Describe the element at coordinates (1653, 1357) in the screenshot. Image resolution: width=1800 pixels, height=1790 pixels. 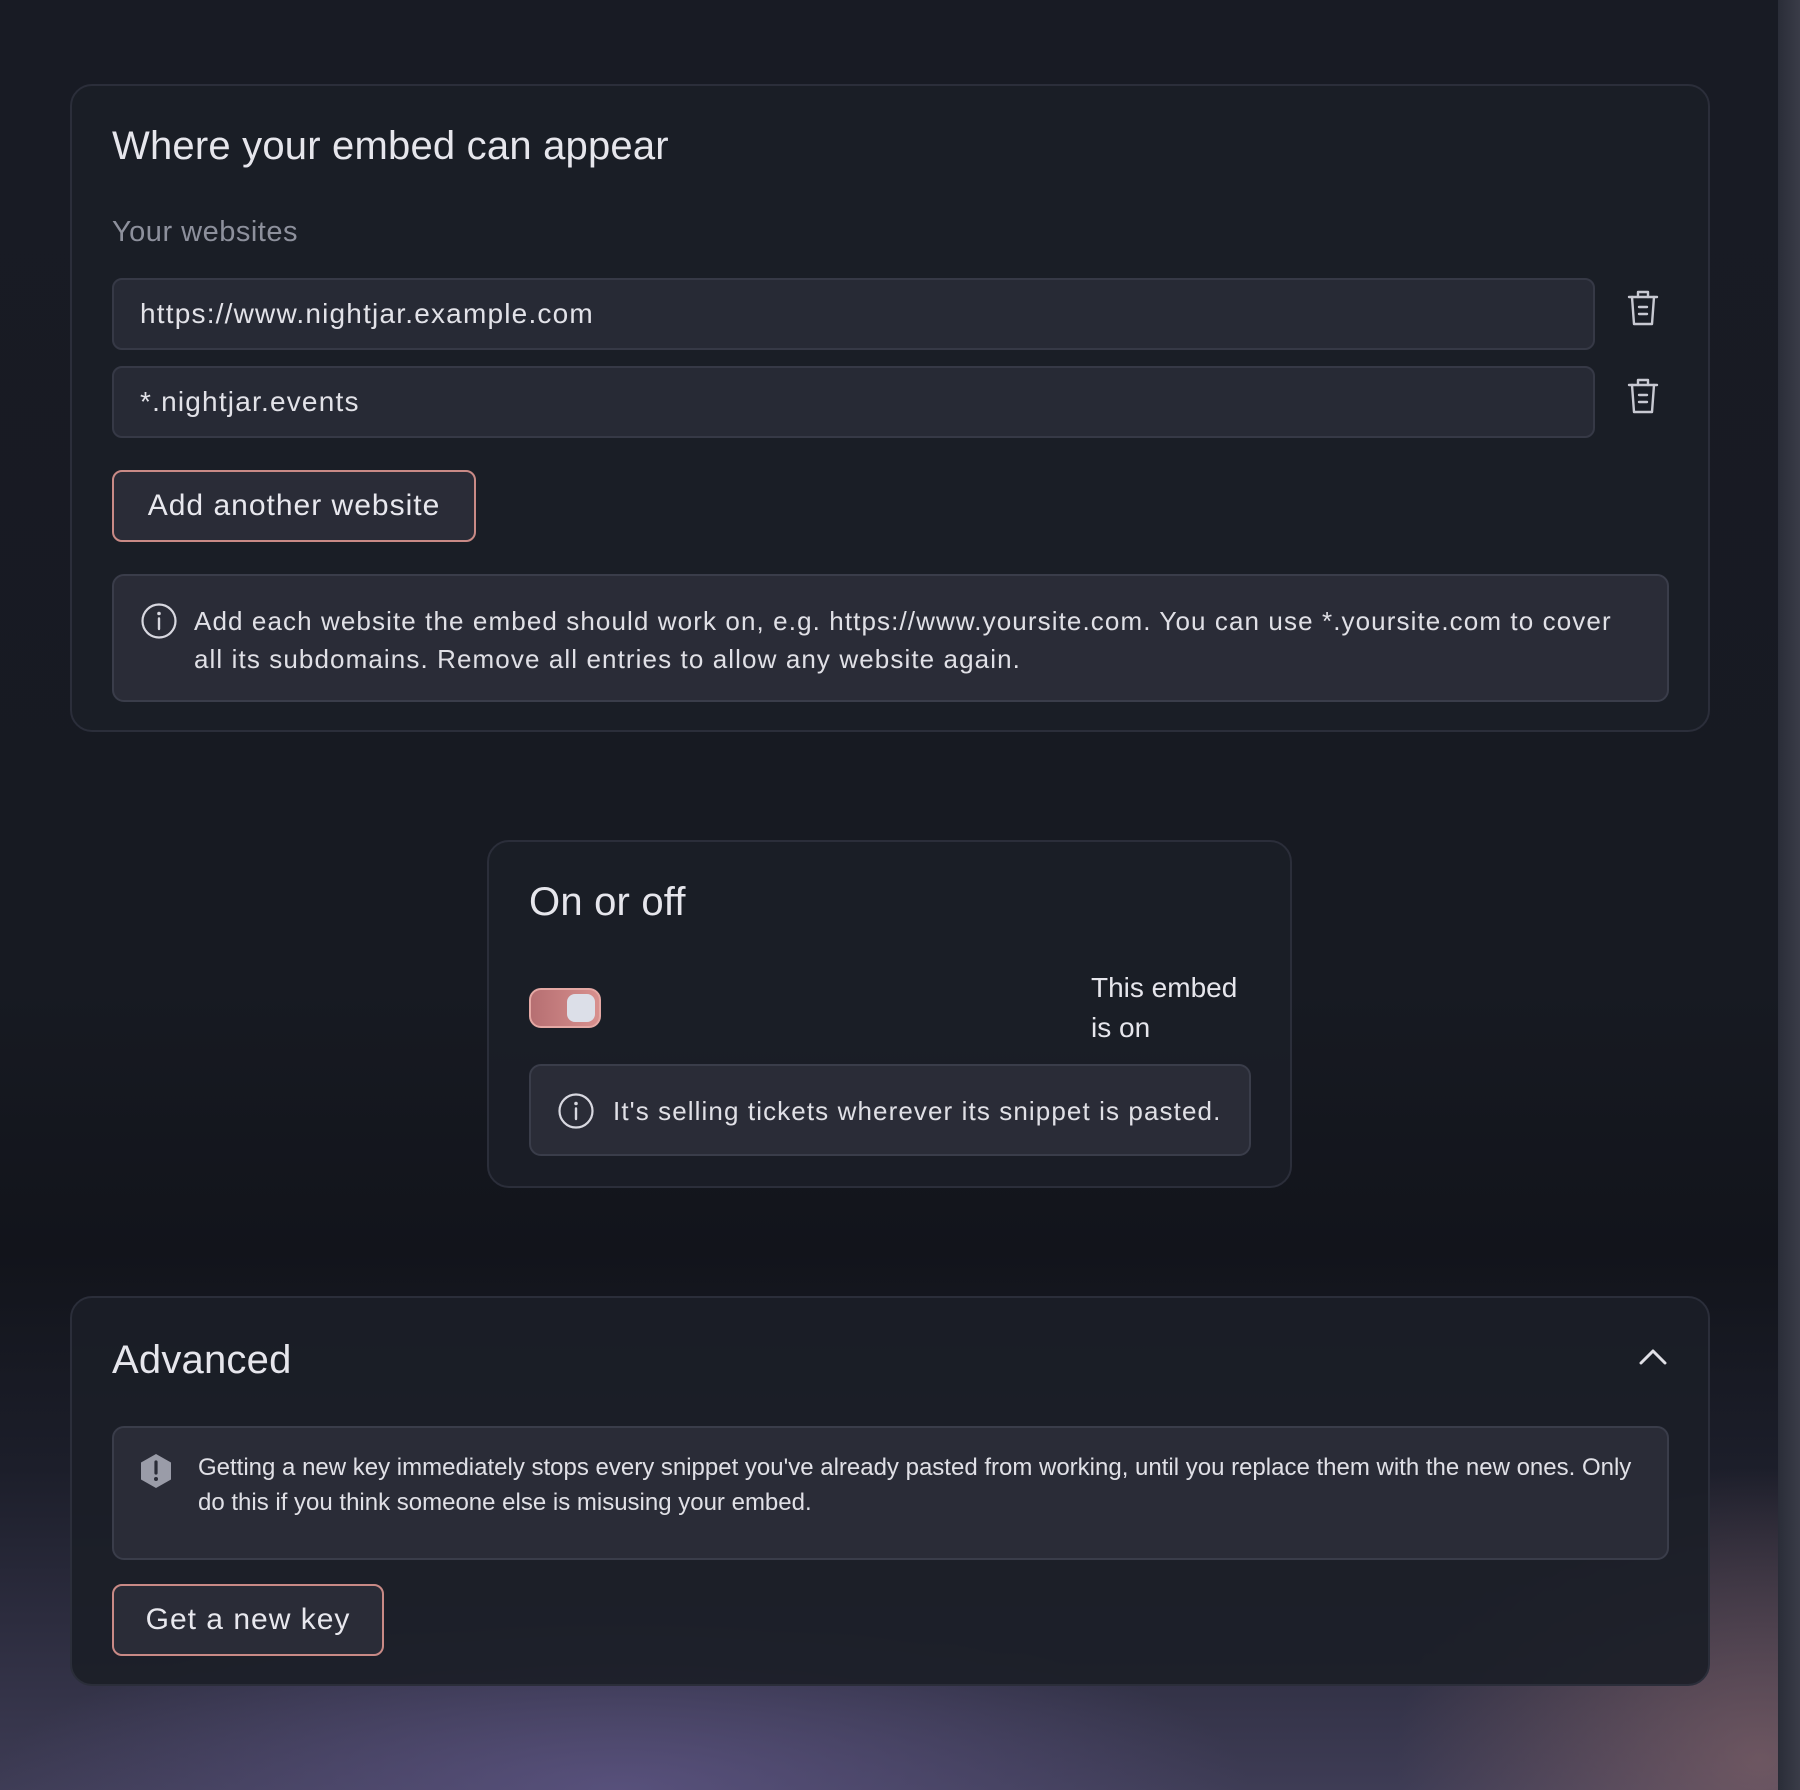
I see `chevron-up-icon` at that location.